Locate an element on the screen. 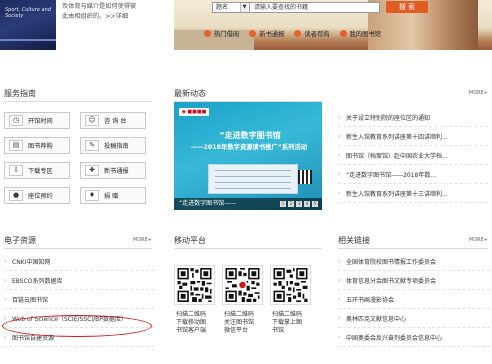 The width and height of the screenshot is (492, 364). carousel-dot: 3 is located at coordinates (299, 204).